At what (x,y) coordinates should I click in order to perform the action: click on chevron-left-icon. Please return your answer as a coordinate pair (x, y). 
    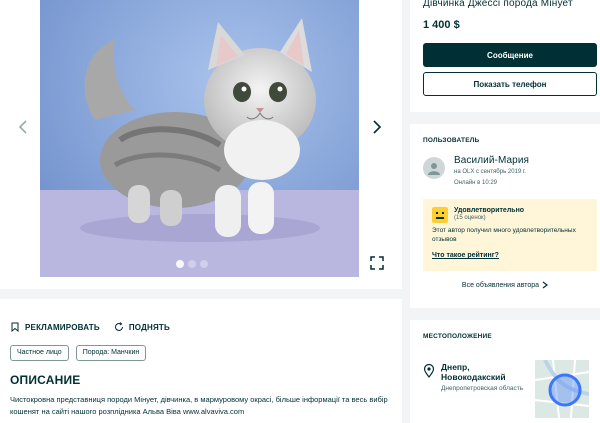
    Looking at the image, I should click on (22, 127).